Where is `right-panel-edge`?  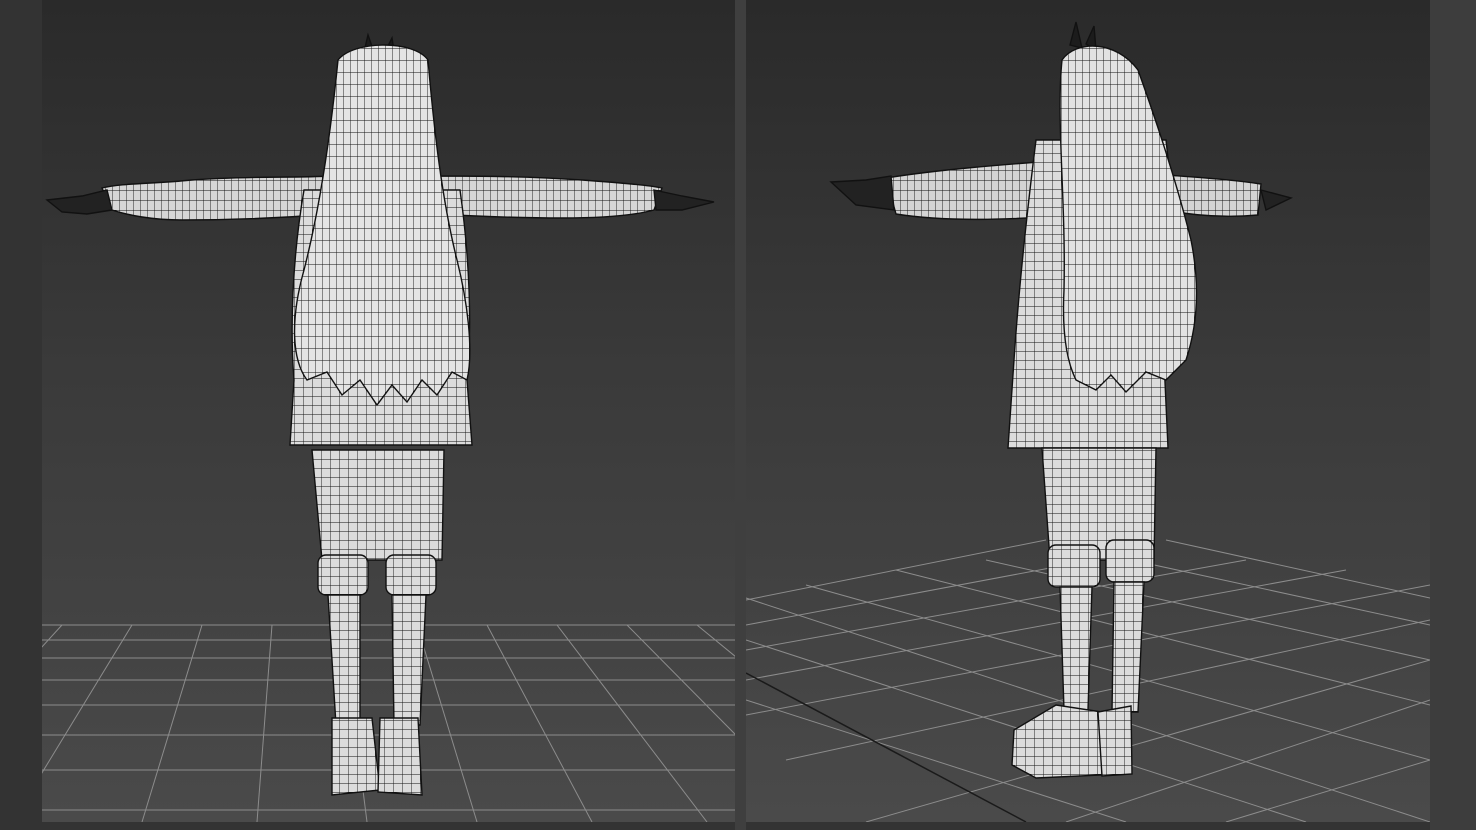 right-panel-edge is located at coordinates (1453, 415).